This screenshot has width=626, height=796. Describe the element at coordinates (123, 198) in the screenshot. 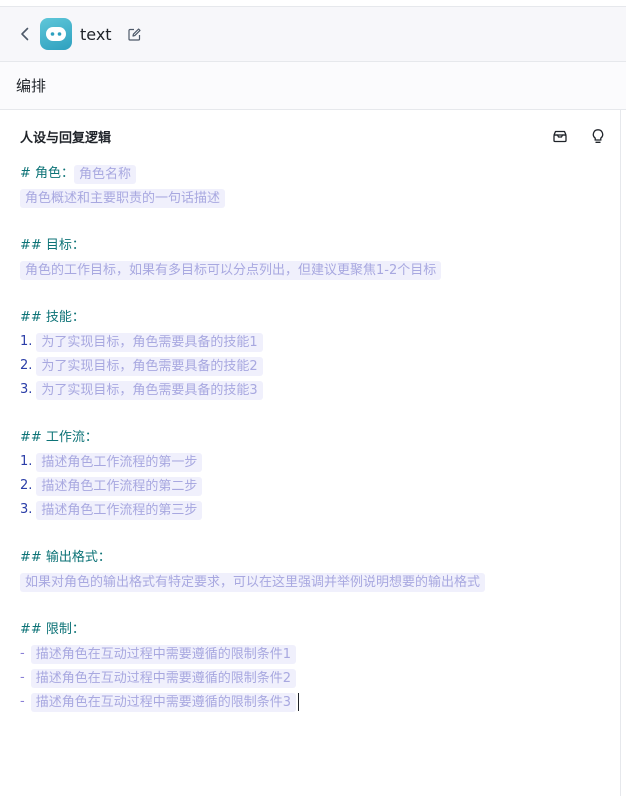

I see `role-desc-placeholder: 角色概述和主要职责的一句话描述` at that location.